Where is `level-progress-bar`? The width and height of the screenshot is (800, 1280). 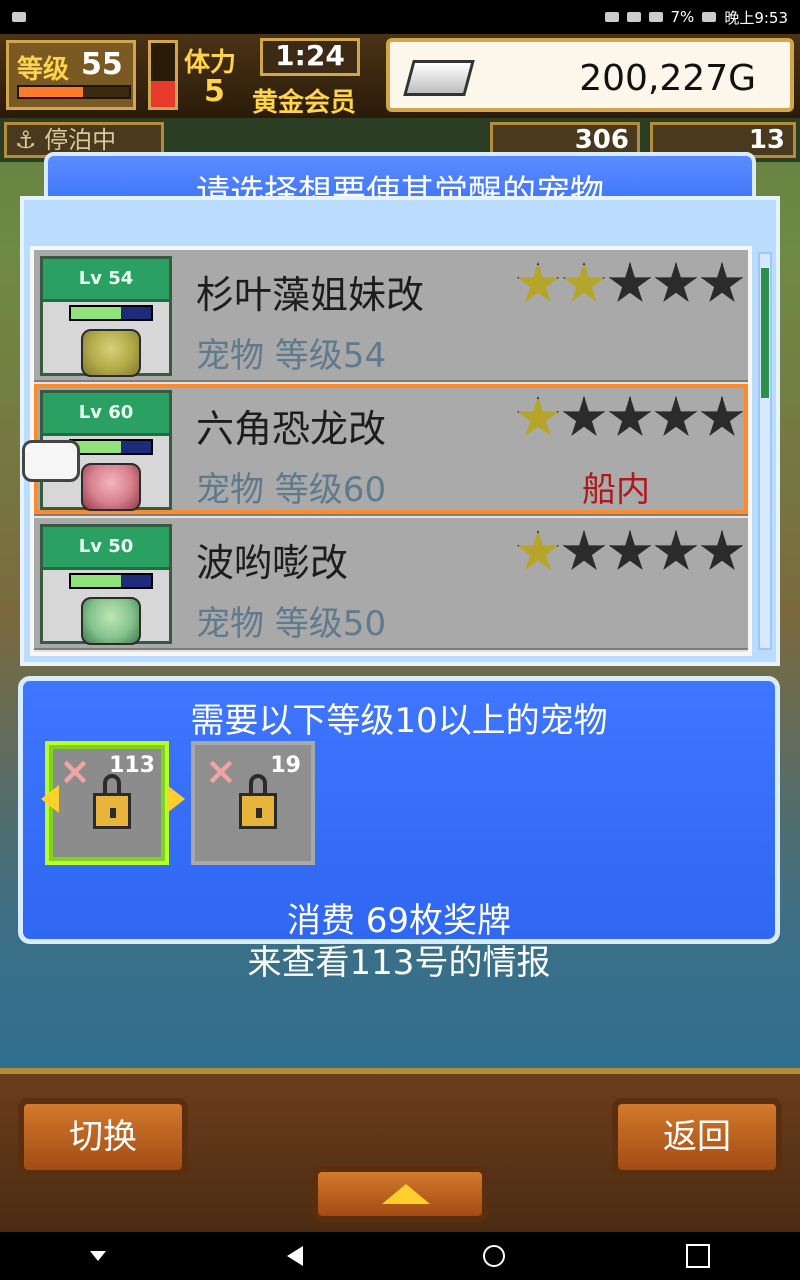
level-progress-bar is located at coordinates (74, 92).